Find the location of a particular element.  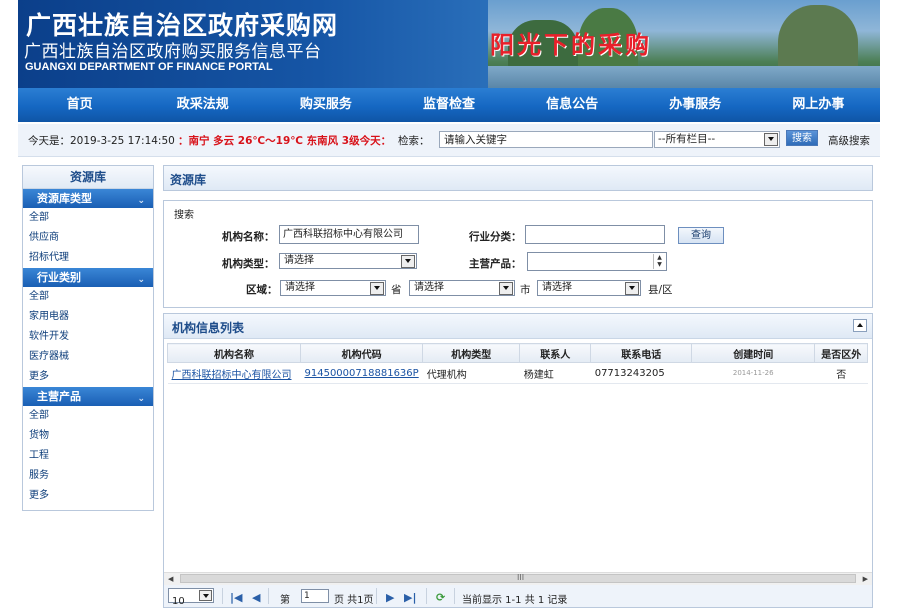

sidebar-item-medical: 医疗器械 is located at coordinates (88, 357).